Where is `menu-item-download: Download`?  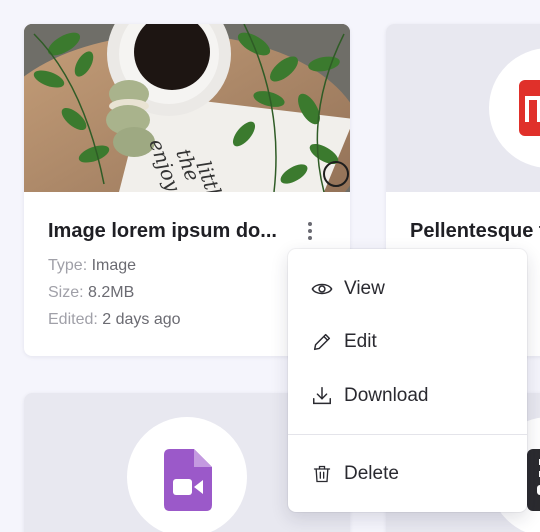 menu-item-download: Download is located at coordinates (407, 396).